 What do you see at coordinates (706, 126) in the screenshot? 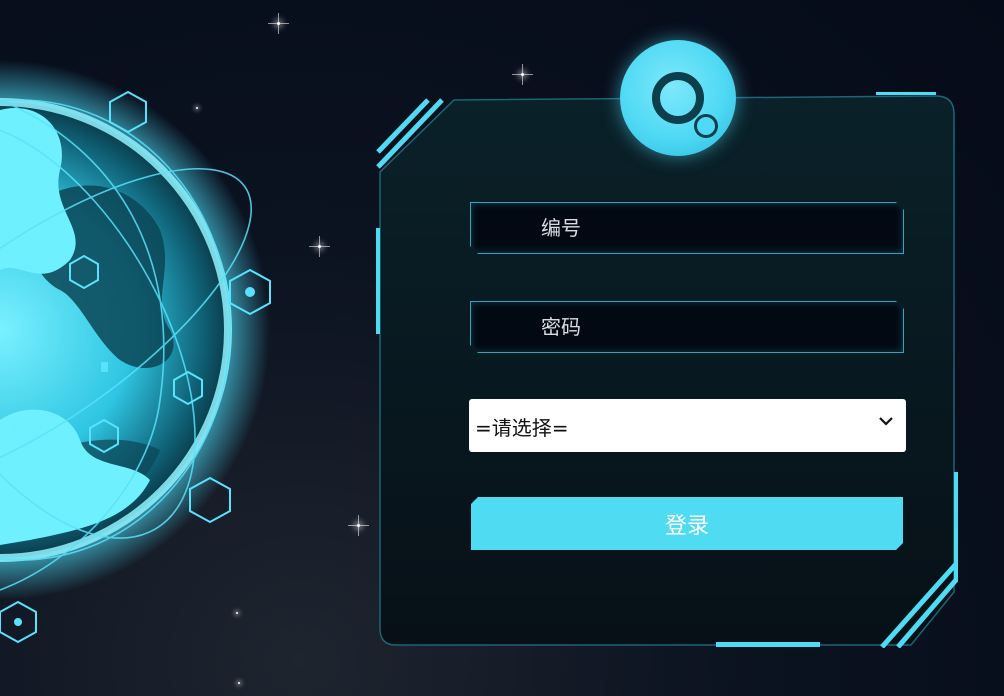
I see `logo-dot-icon` at bounding box center [706, 126].